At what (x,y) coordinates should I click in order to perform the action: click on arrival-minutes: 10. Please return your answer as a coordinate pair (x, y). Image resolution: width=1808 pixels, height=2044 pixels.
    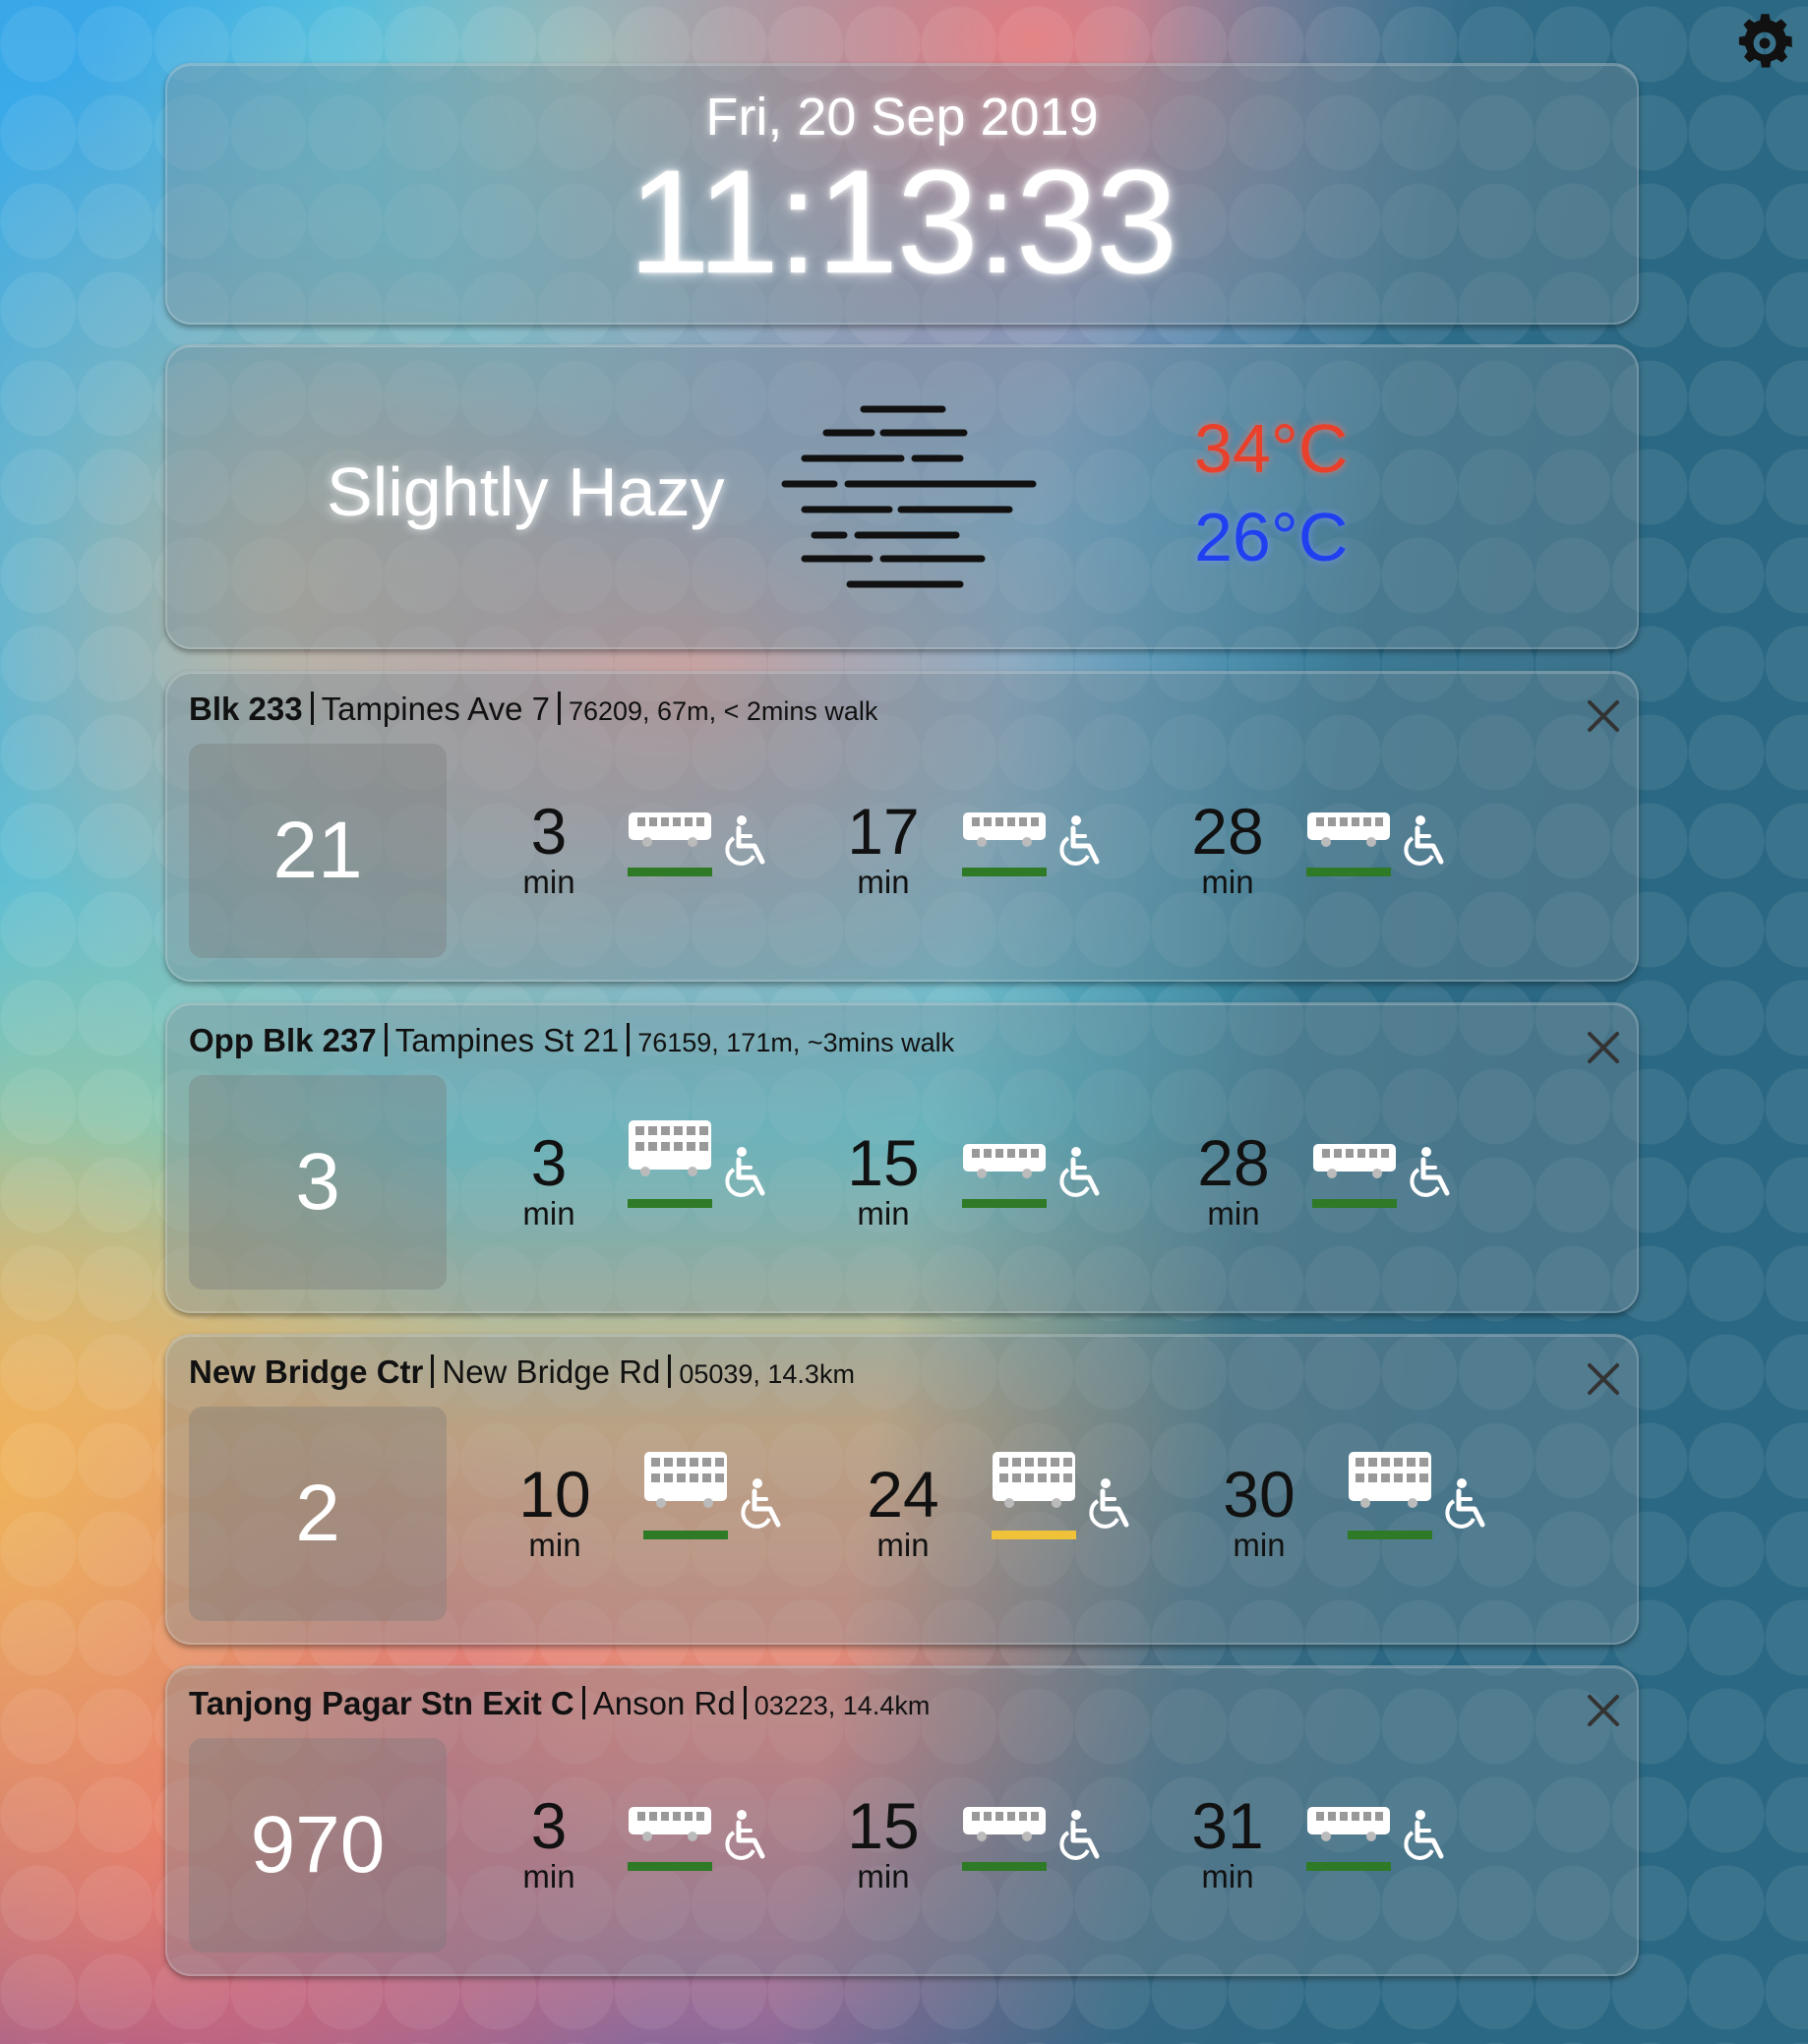
    Looking at the image, I should click on (554, 1494).